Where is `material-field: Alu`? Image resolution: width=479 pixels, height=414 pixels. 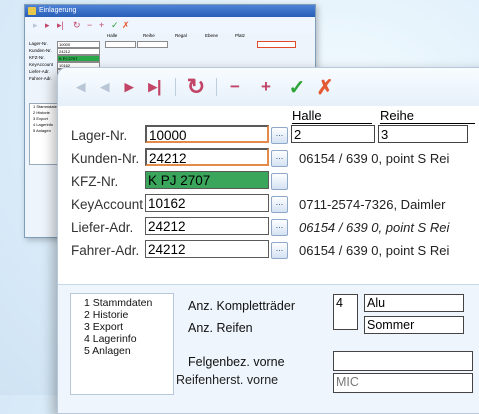 material-field: Alu is located at coordinates (414, 303).